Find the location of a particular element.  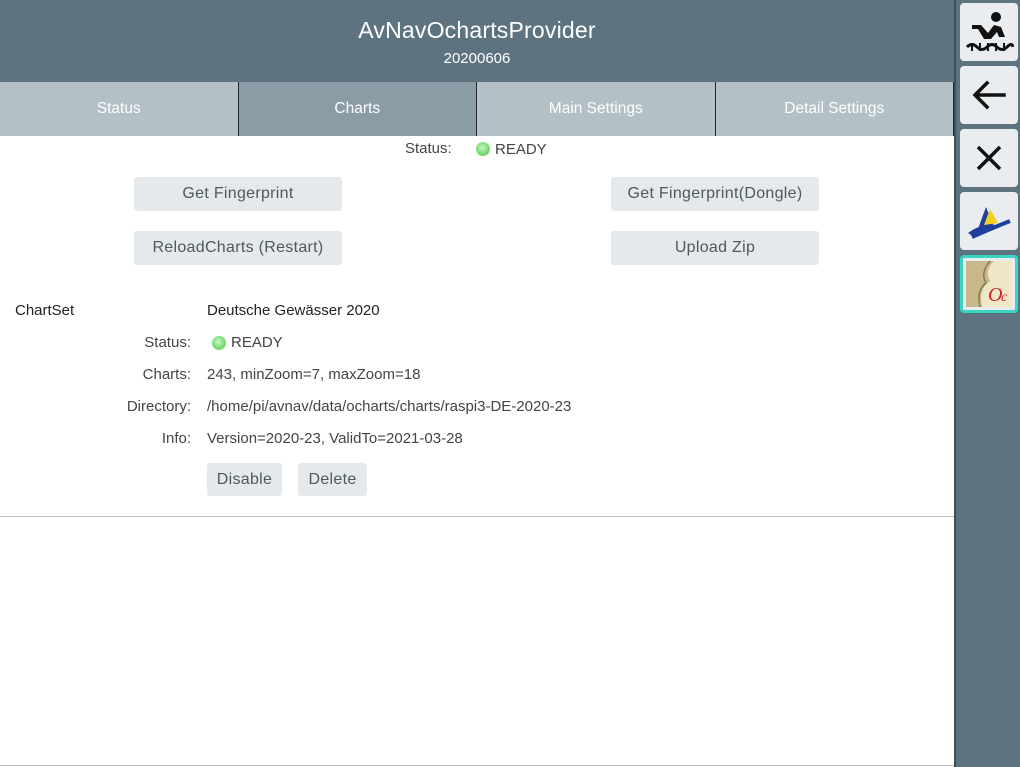

back-arrow-icon is located at coordinates (989, 95).